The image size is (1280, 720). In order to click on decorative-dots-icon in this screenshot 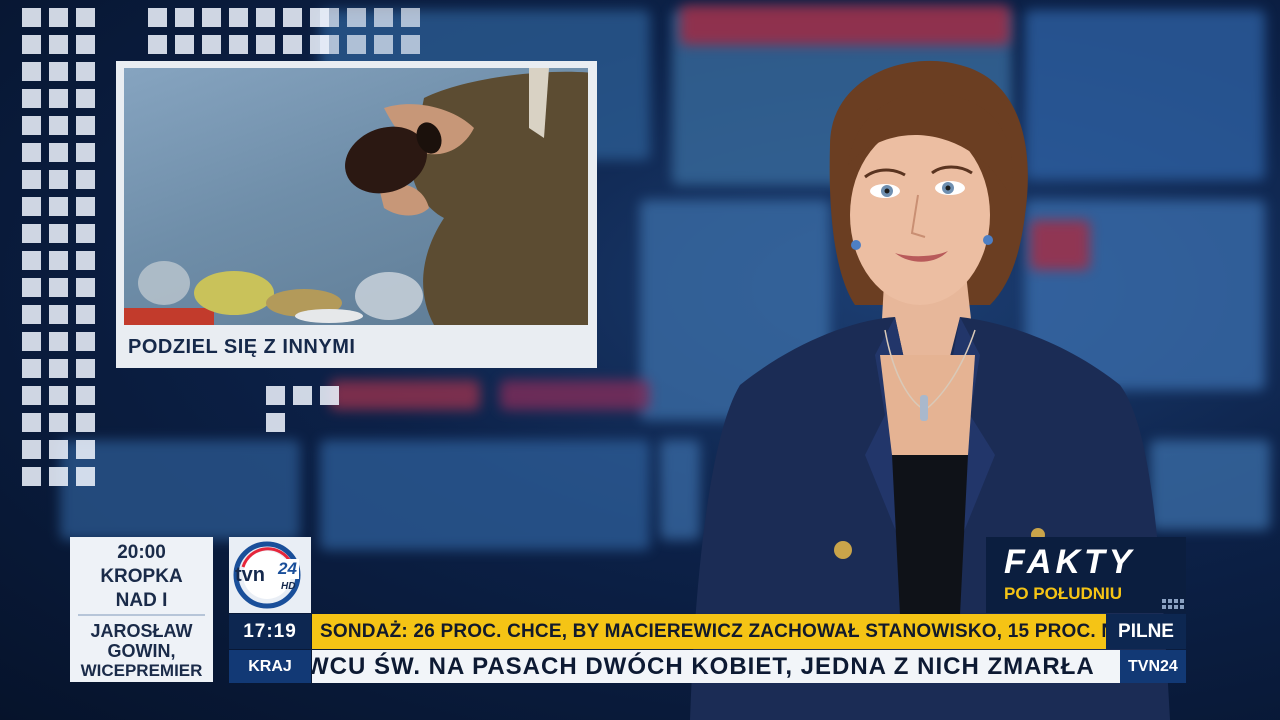, I will do `click(1173, 604)`.